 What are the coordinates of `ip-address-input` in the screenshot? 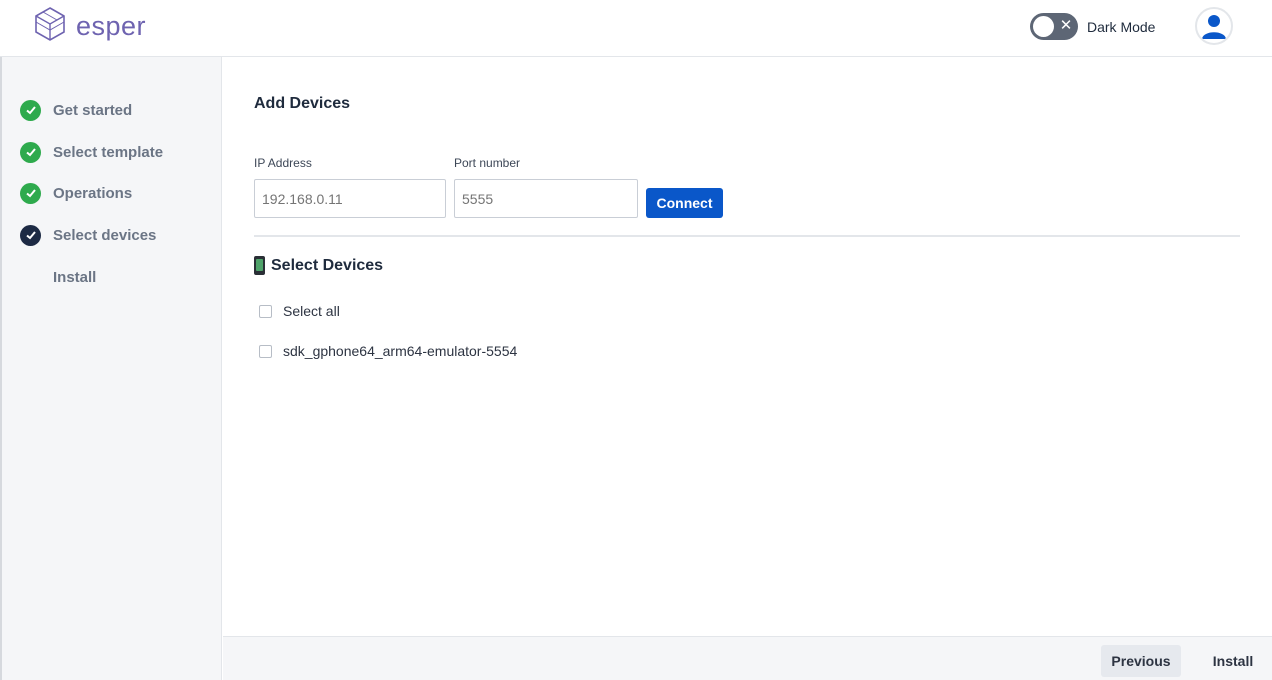 It's located at (350, 198).